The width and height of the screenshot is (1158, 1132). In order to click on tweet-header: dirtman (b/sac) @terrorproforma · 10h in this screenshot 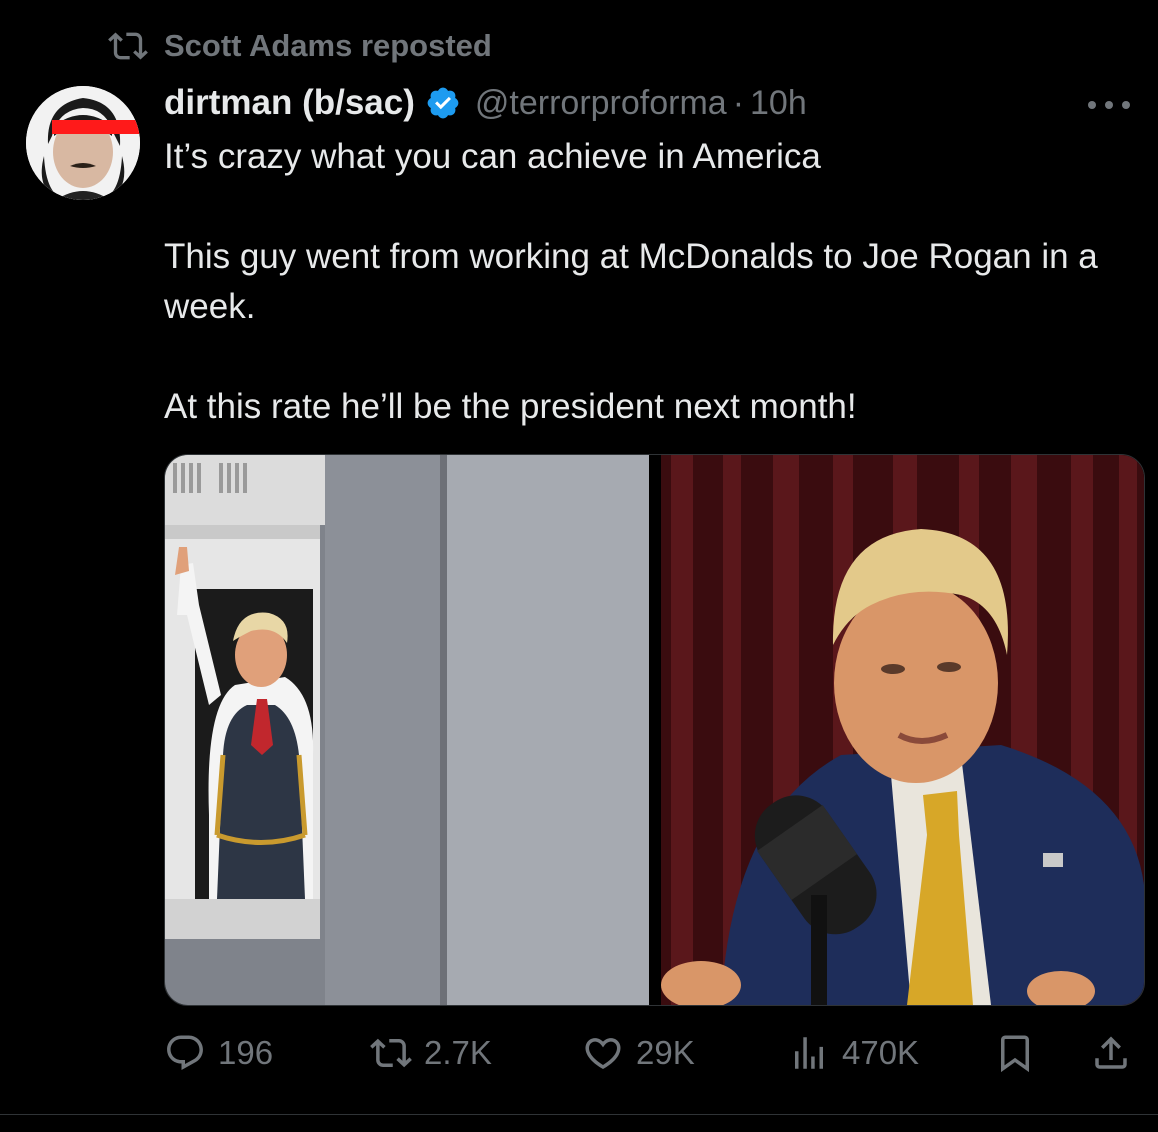, I will do `click(485, 103)`.